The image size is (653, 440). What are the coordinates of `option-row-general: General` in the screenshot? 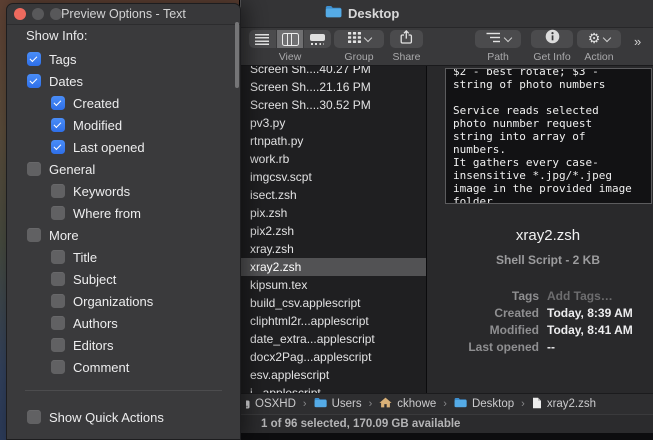 It's located at (120, 169).